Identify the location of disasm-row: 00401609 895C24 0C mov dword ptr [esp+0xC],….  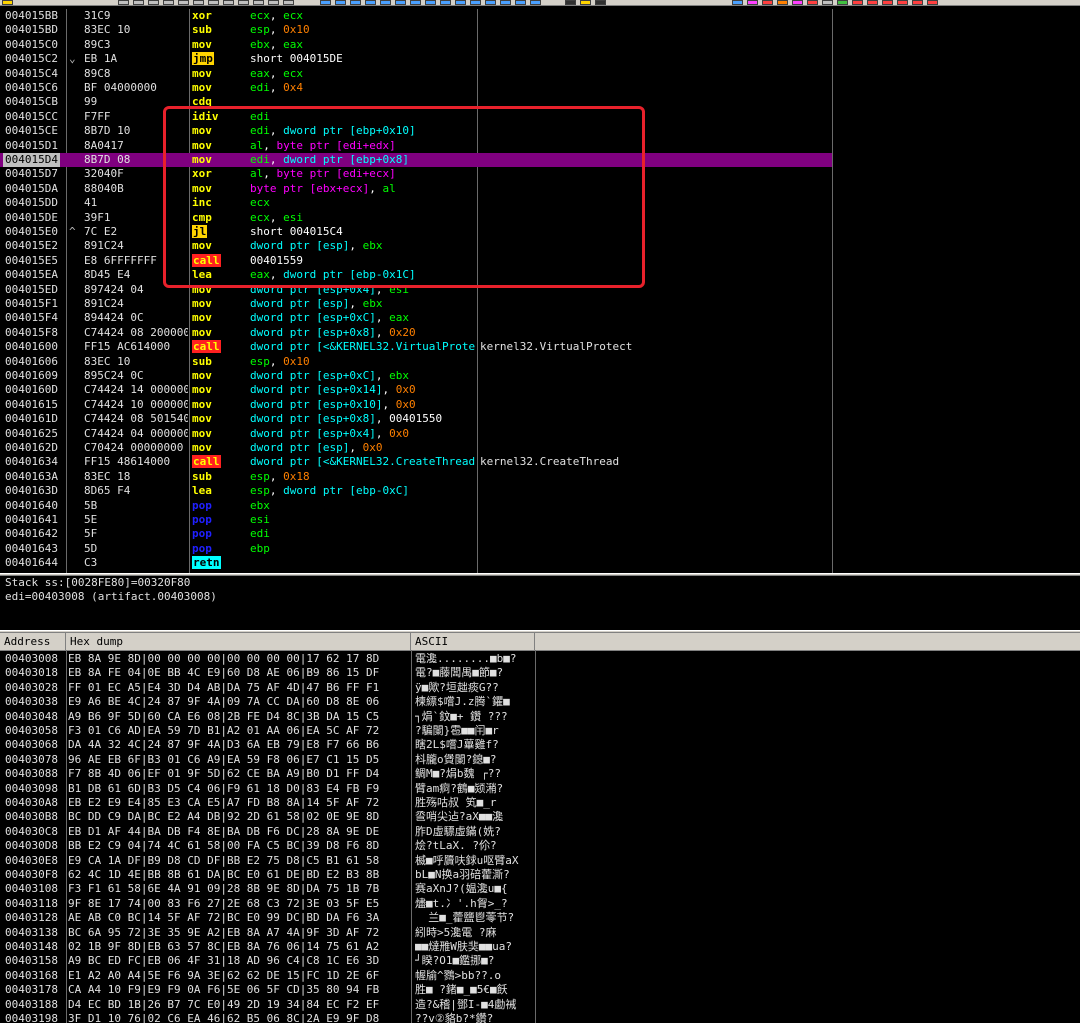
(416, 376).